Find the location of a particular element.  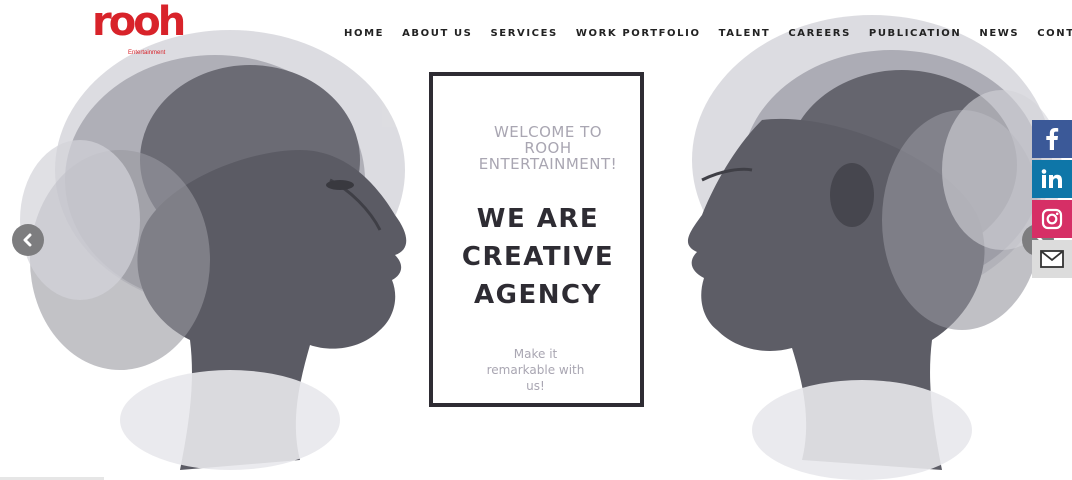

tagline-line: remarkable with is located at coordinates (535, 370).